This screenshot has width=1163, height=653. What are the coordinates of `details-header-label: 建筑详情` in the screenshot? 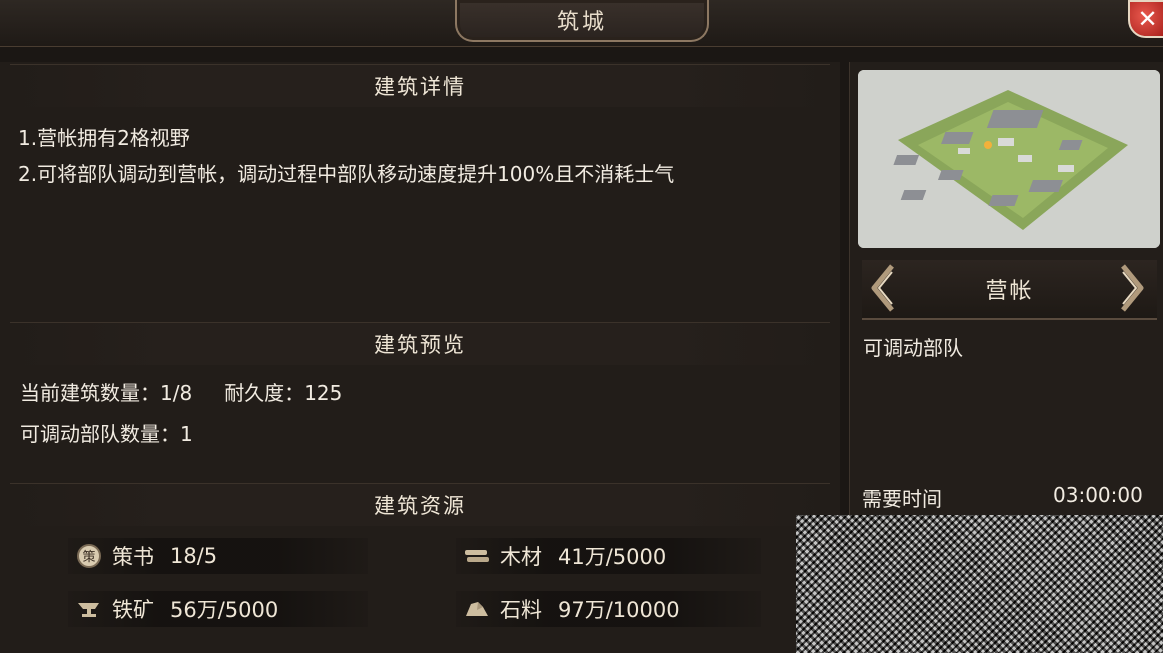 It's located at (420, 87).